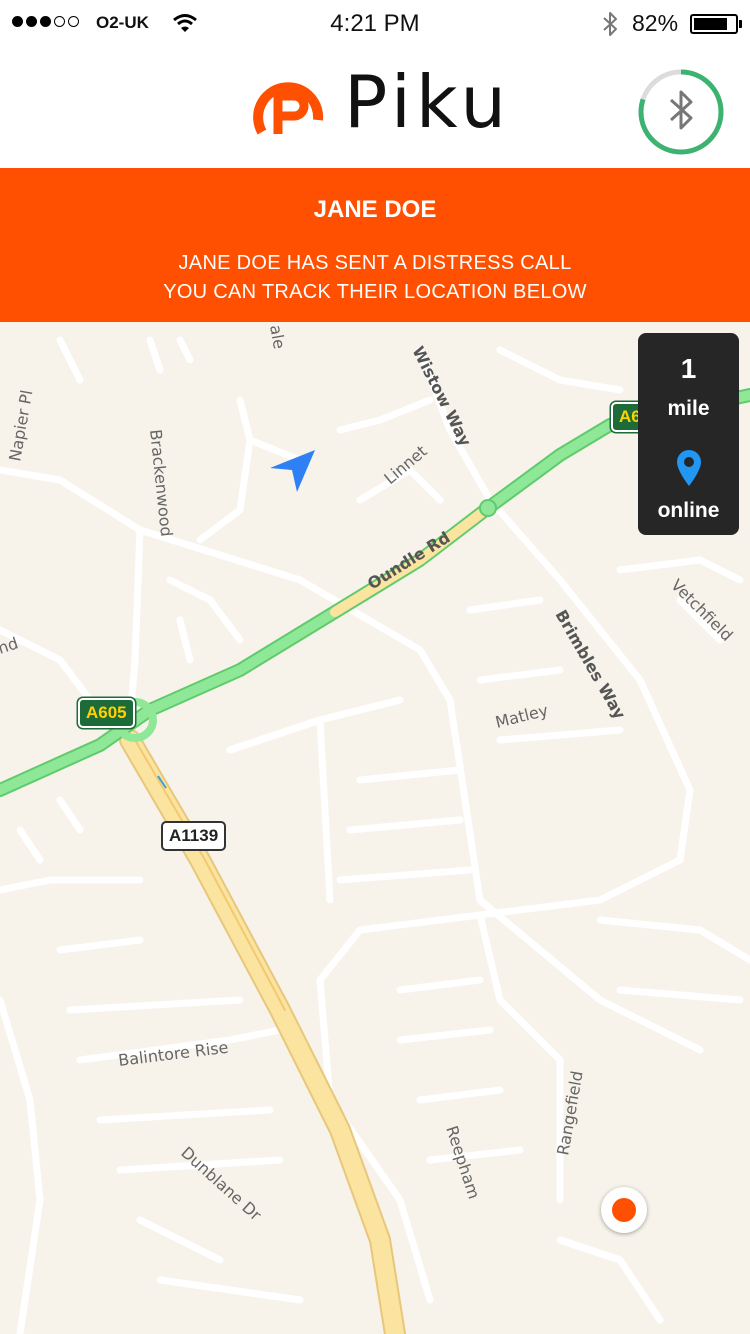 This screenshot has width=750, height=1334. Describe the element at coordinates (427, 102) in the screenshot. I see `brand-name: Piku` at that location.